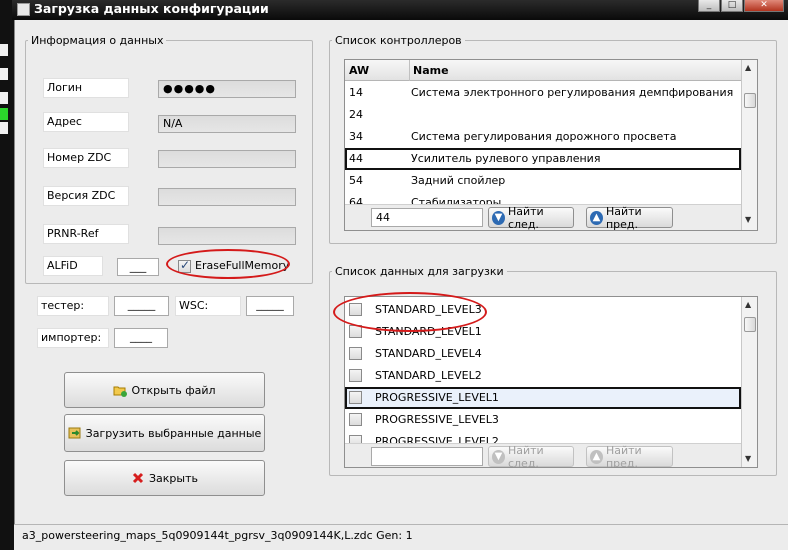 This screenshot has width=788, height=550. Describe the element at coordinates (359, 70) in the screenshot. I see `column-header-aw: AW` at that location.